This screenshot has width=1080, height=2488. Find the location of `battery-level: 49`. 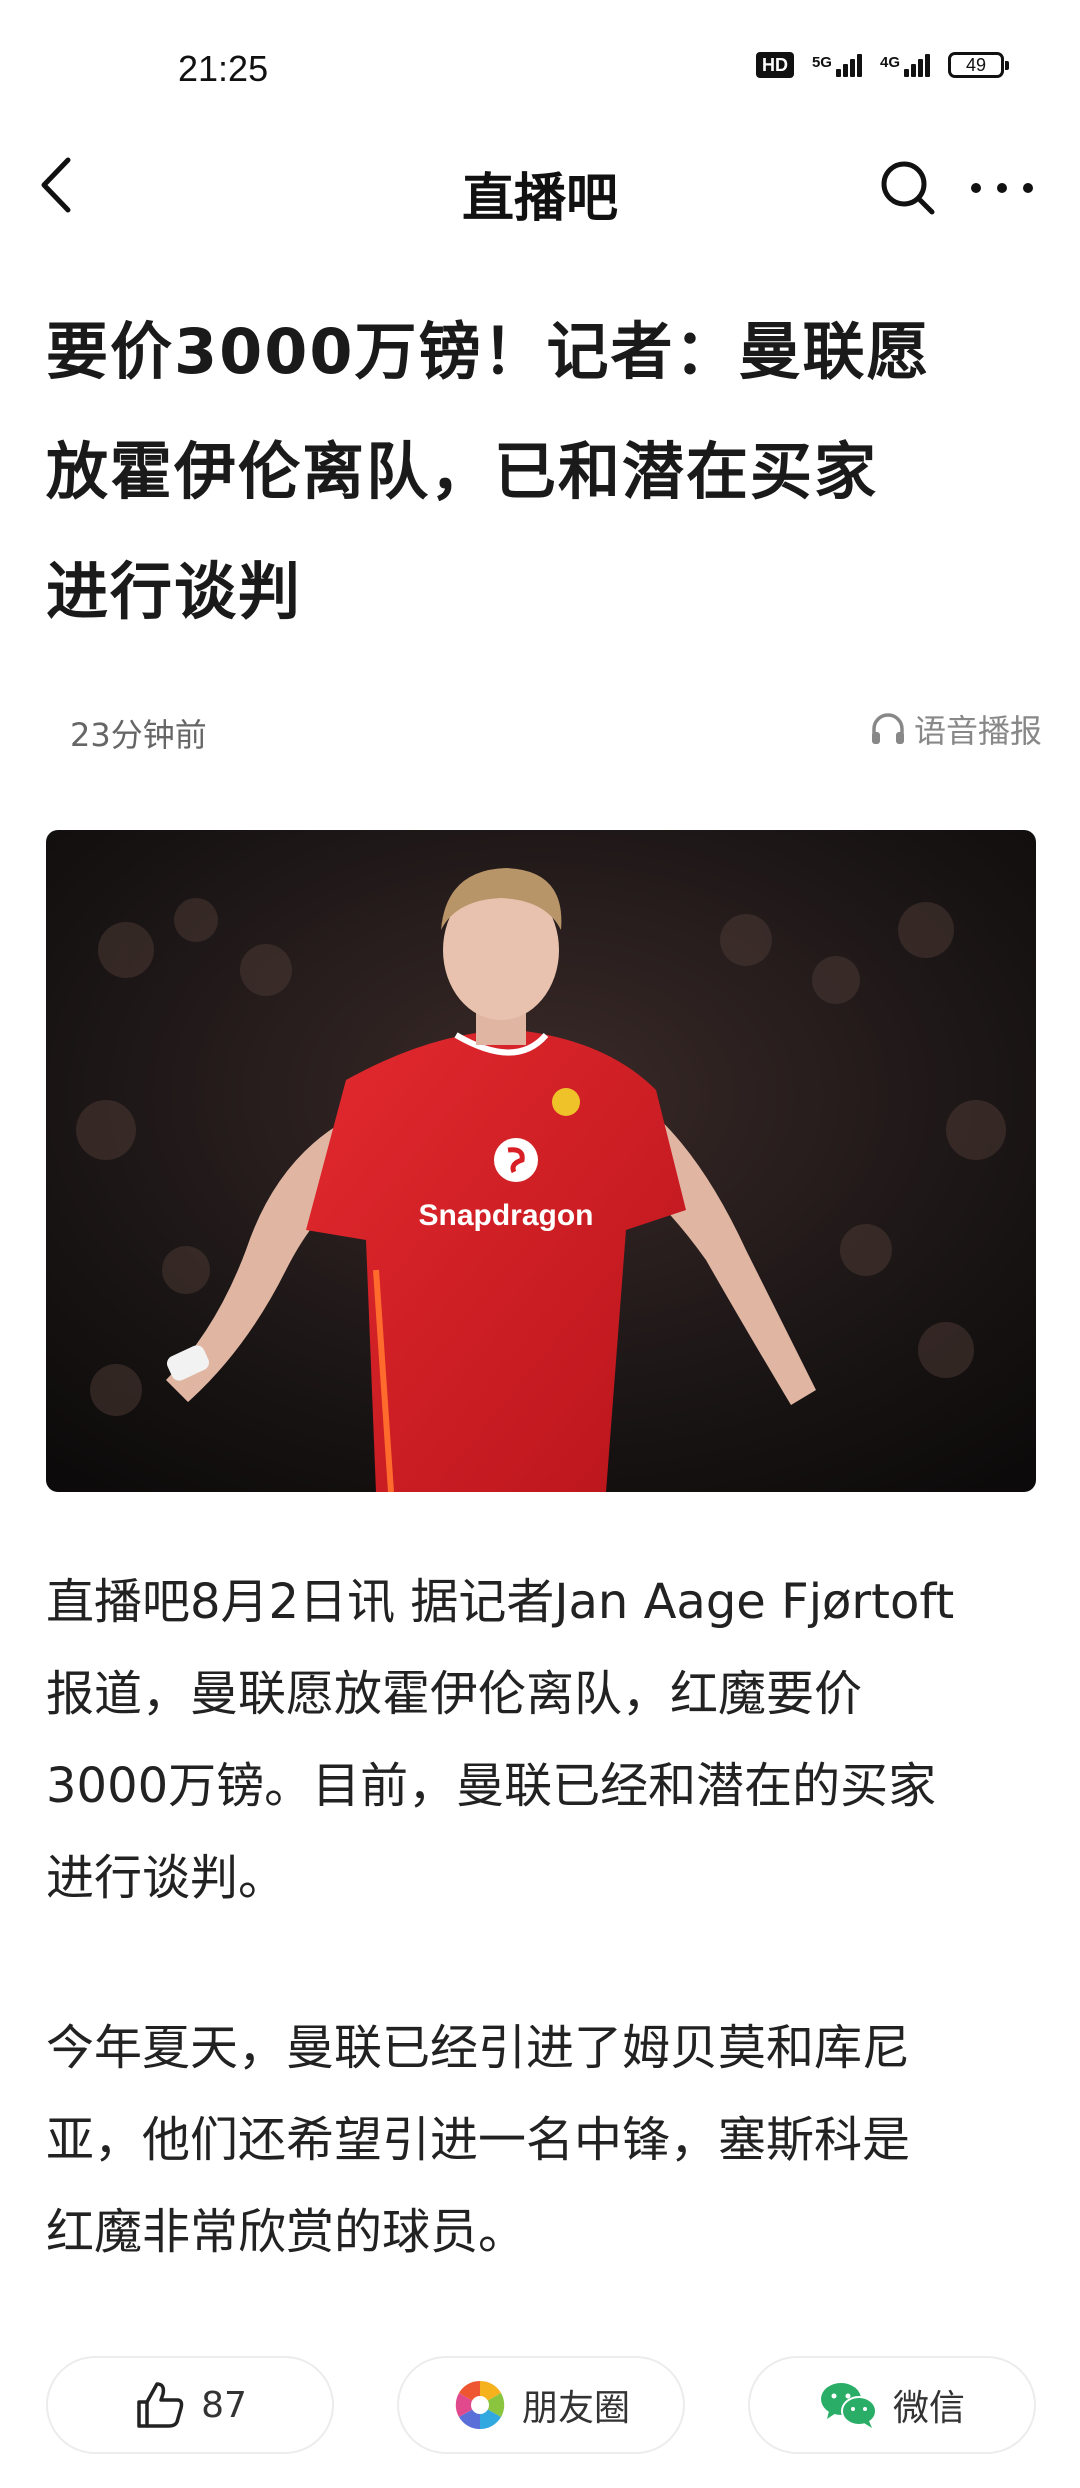

battery-level: 49 is located at coordinates (976, 64).